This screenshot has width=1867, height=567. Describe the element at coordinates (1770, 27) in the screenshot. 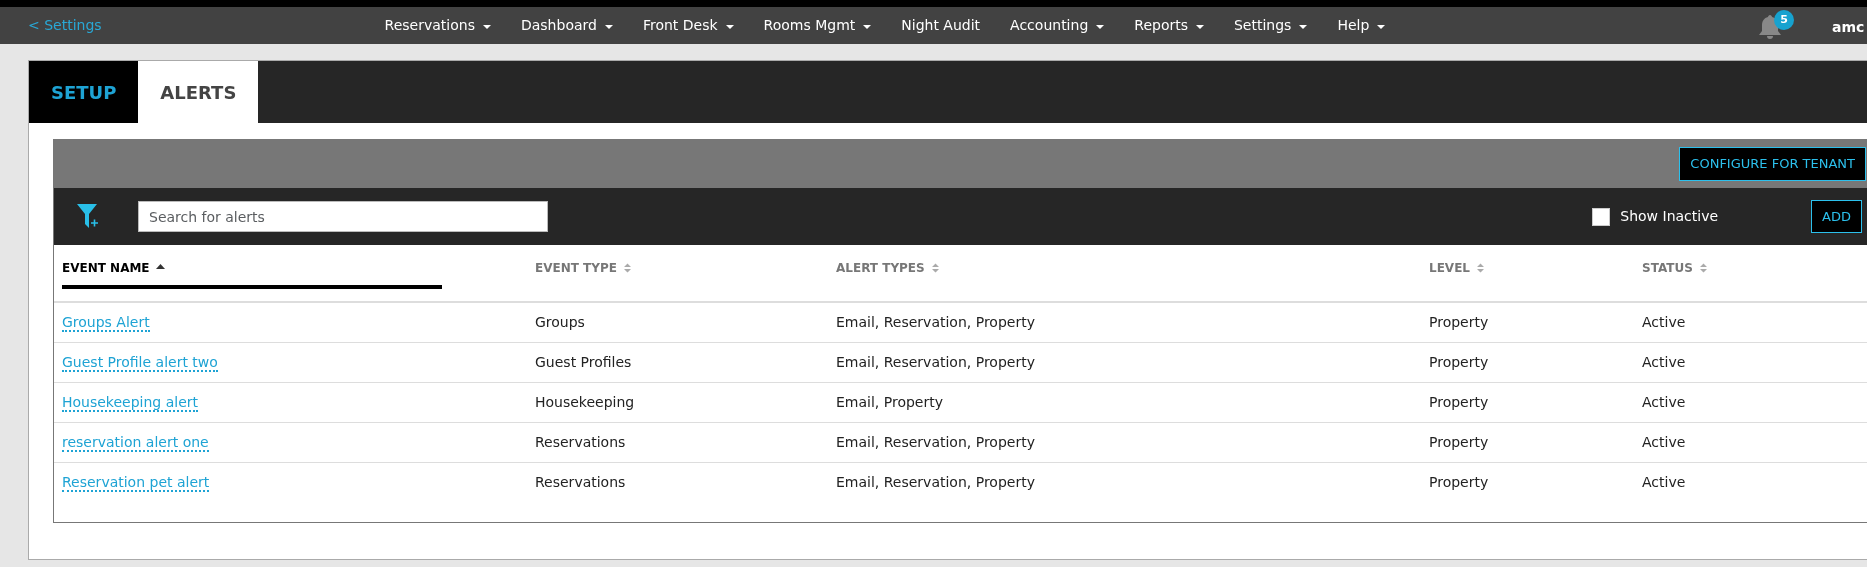

I see `bell-icon` at that location.